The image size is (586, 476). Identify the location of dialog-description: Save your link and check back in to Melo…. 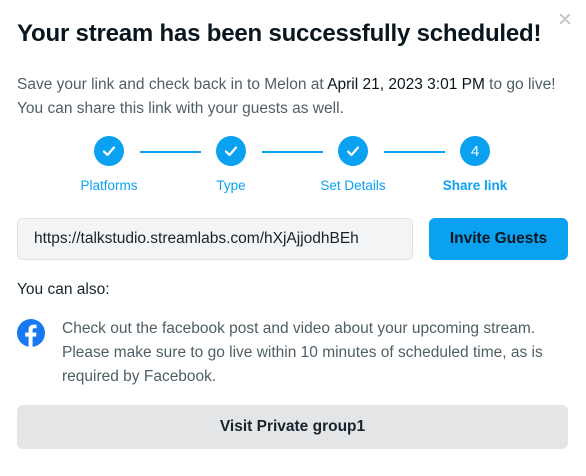
(287, 97).